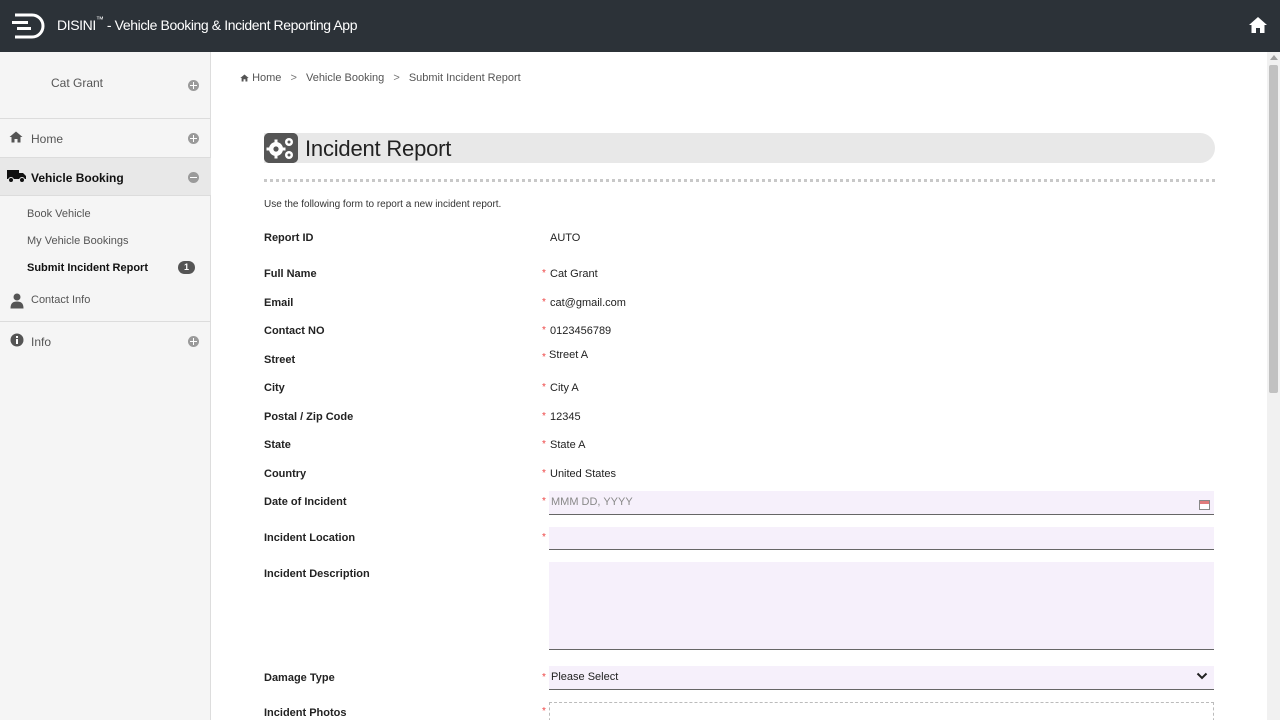 The width and height of the screenshot is (1280, 720). I want to click on value-full-name: Cat Grant, so click(574, 274).